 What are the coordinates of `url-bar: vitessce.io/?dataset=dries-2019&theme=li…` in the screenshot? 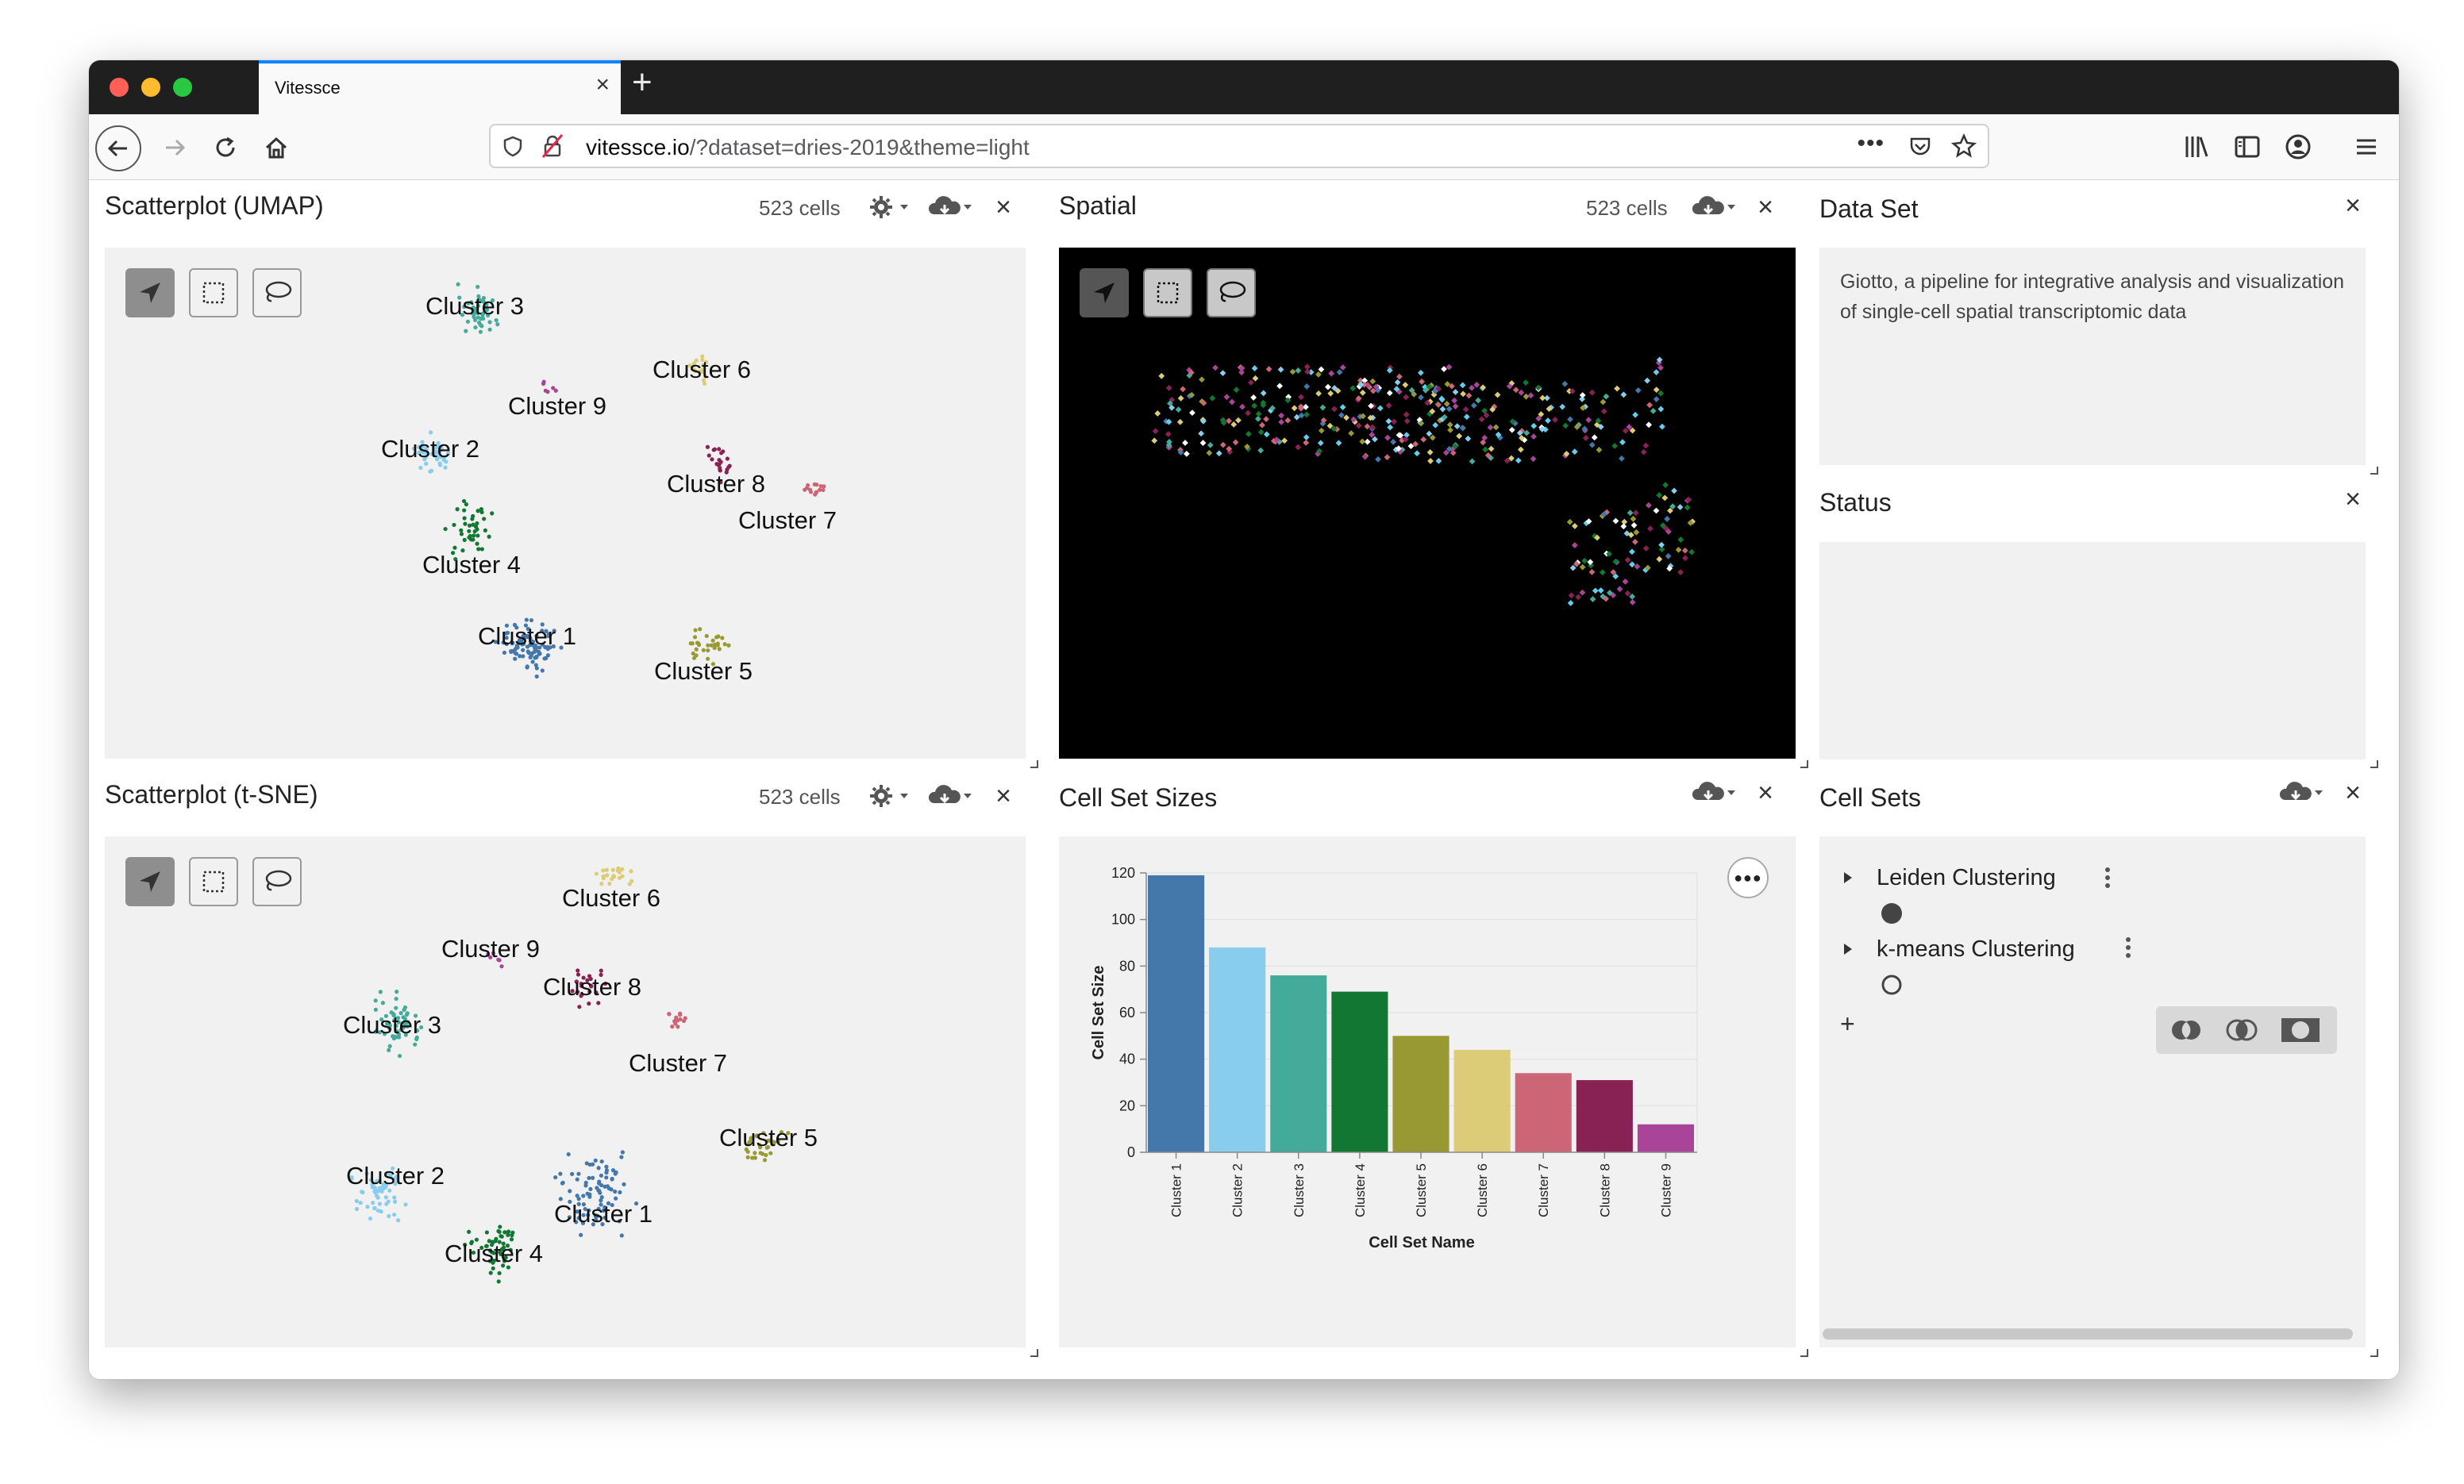 It's located at (1239, 146).